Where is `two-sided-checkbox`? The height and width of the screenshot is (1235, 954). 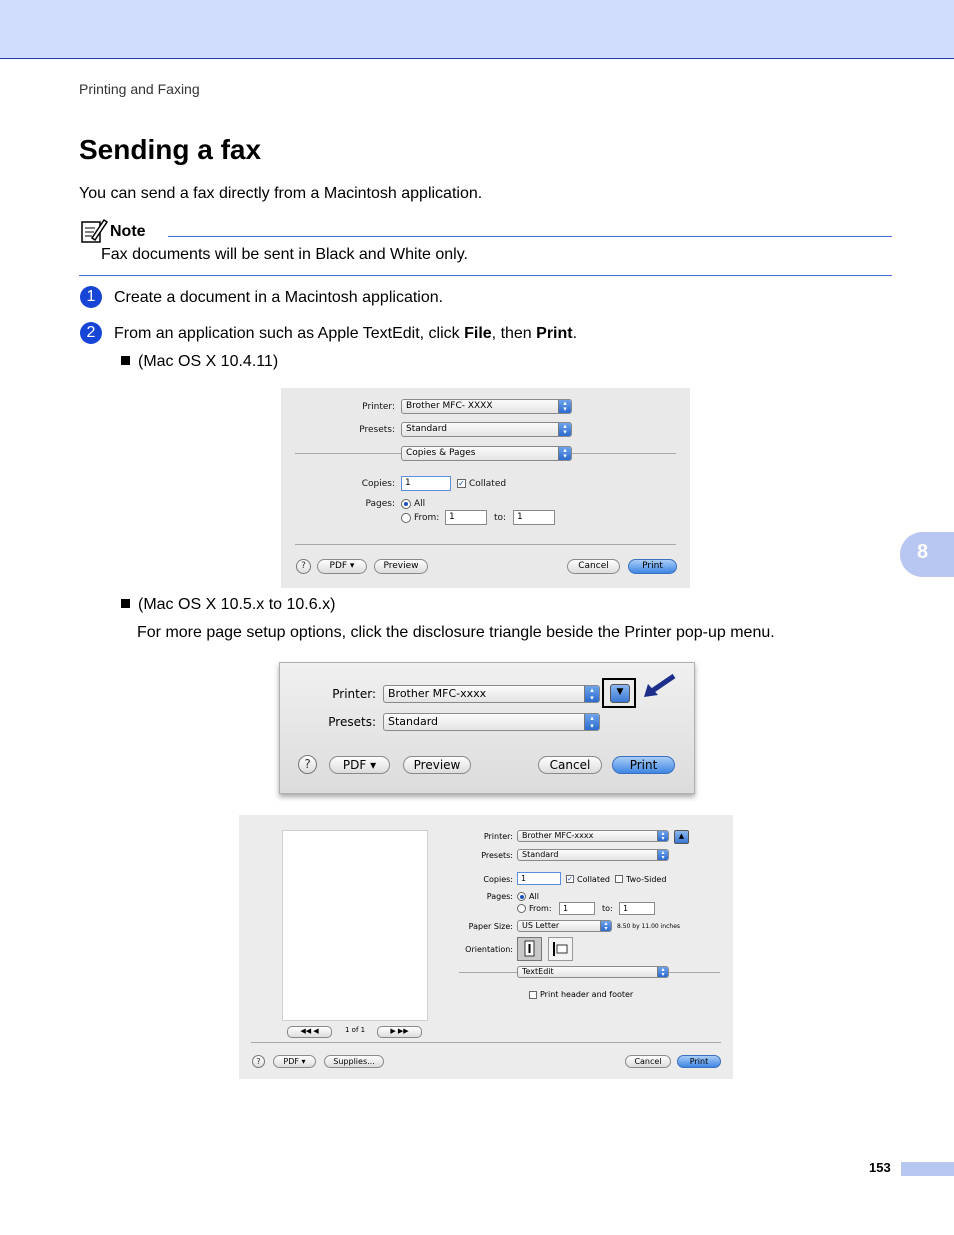 two-sided-checkbox is located at coordinates (619, 879).